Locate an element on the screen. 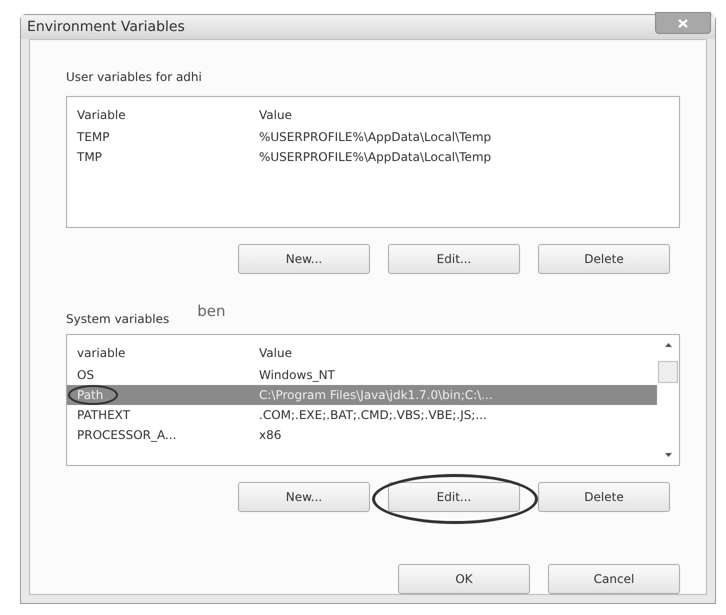  handwritten-note: ben is located at coordinates (211, 311).